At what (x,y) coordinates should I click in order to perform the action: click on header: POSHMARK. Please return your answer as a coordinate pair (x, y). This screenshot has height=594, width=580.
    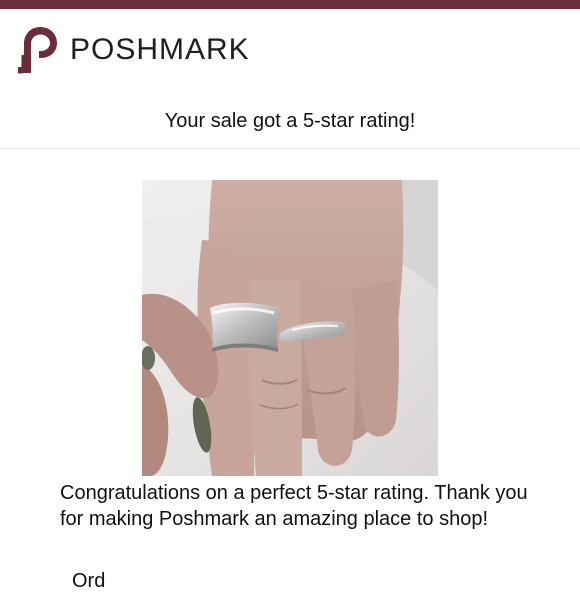
    Looking at the image, I should click on (133, 50).